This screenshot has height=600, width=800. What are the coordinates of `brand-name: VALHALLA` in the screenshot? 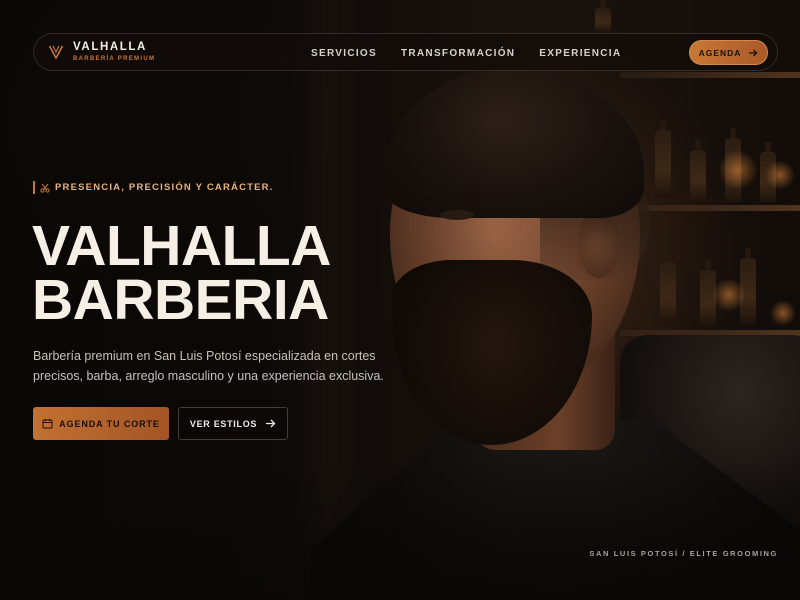 It's located at (110, 46).